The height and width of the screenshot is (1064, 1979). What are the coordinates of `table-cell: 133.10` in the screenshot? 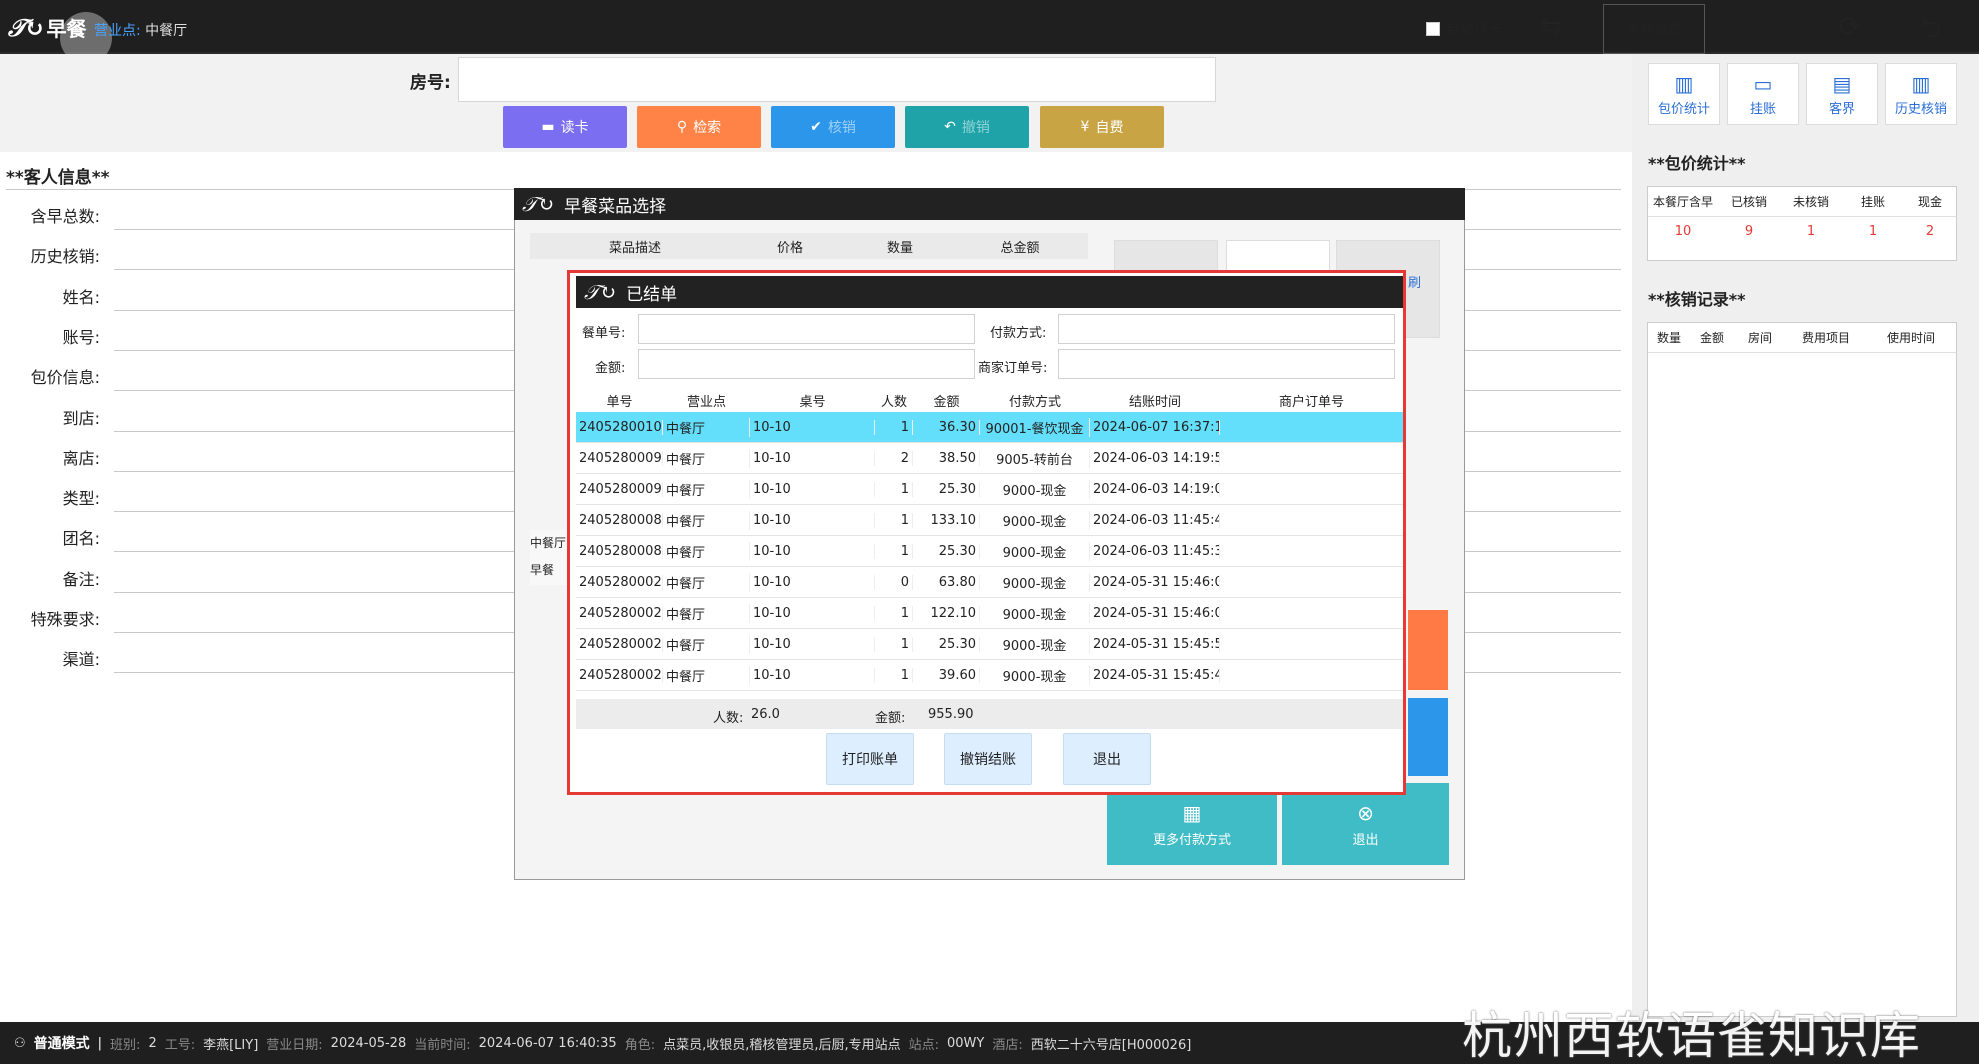 It's located at (946, 520).